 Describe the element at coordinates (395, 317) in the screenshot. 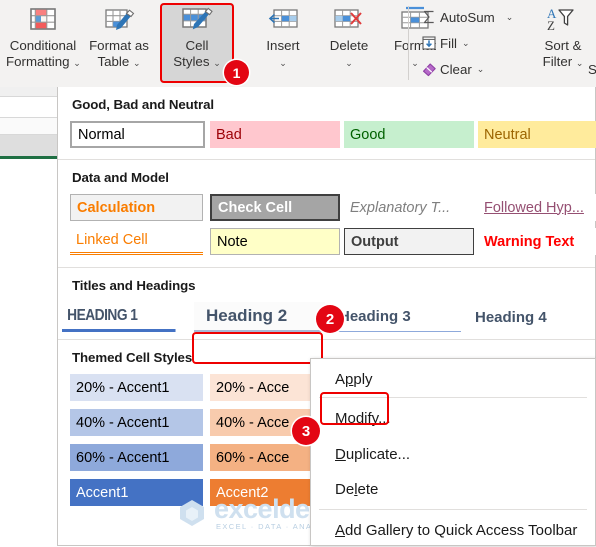

I see `style-heading-3: Heading 3` at that location.